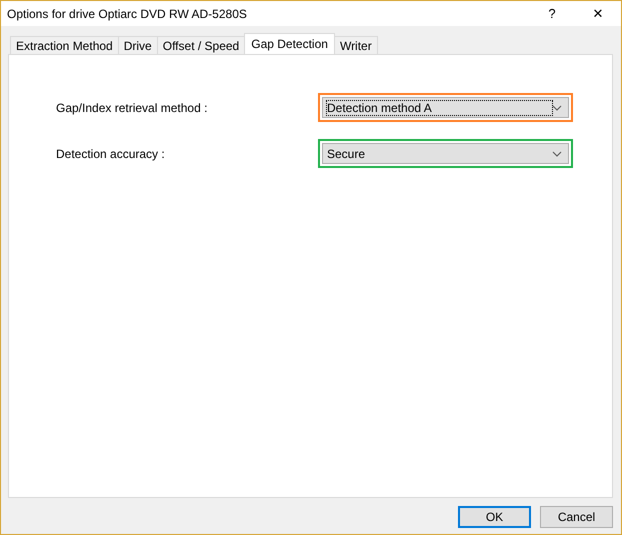  What do you see at coordinates (598, 13) in the screenshot?
I see `close-button: ✕` at bounding box center [598, 13].